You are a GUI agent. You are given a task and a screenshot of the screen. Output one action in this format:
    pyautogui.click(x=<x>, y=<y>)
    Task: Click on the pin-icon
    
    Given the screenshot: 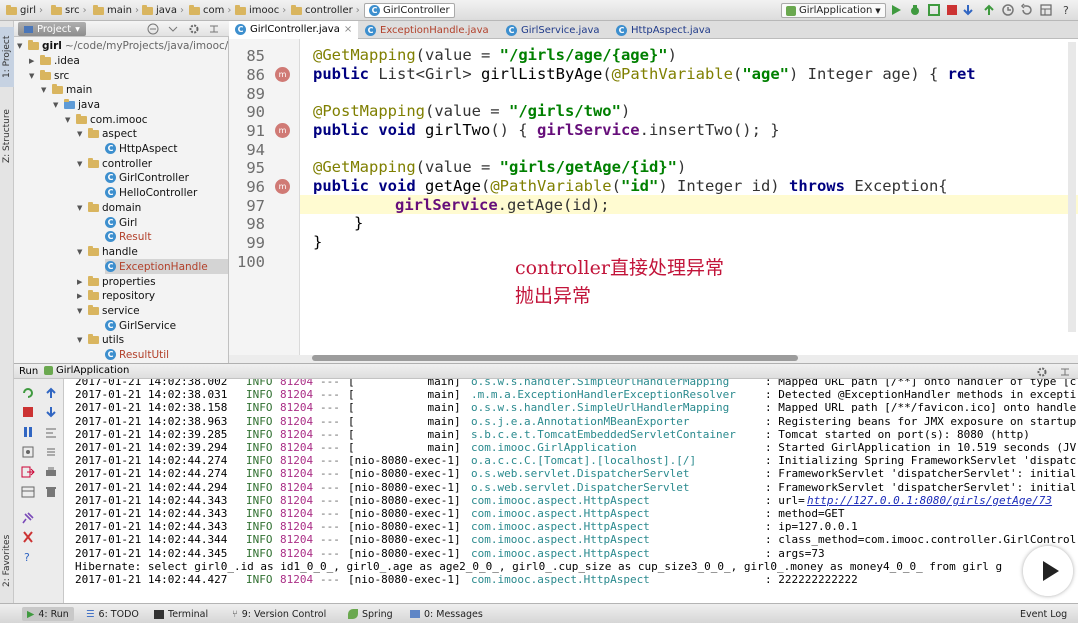 What is the action you would take?
    pyautogui.click(x=28, y=518)
    